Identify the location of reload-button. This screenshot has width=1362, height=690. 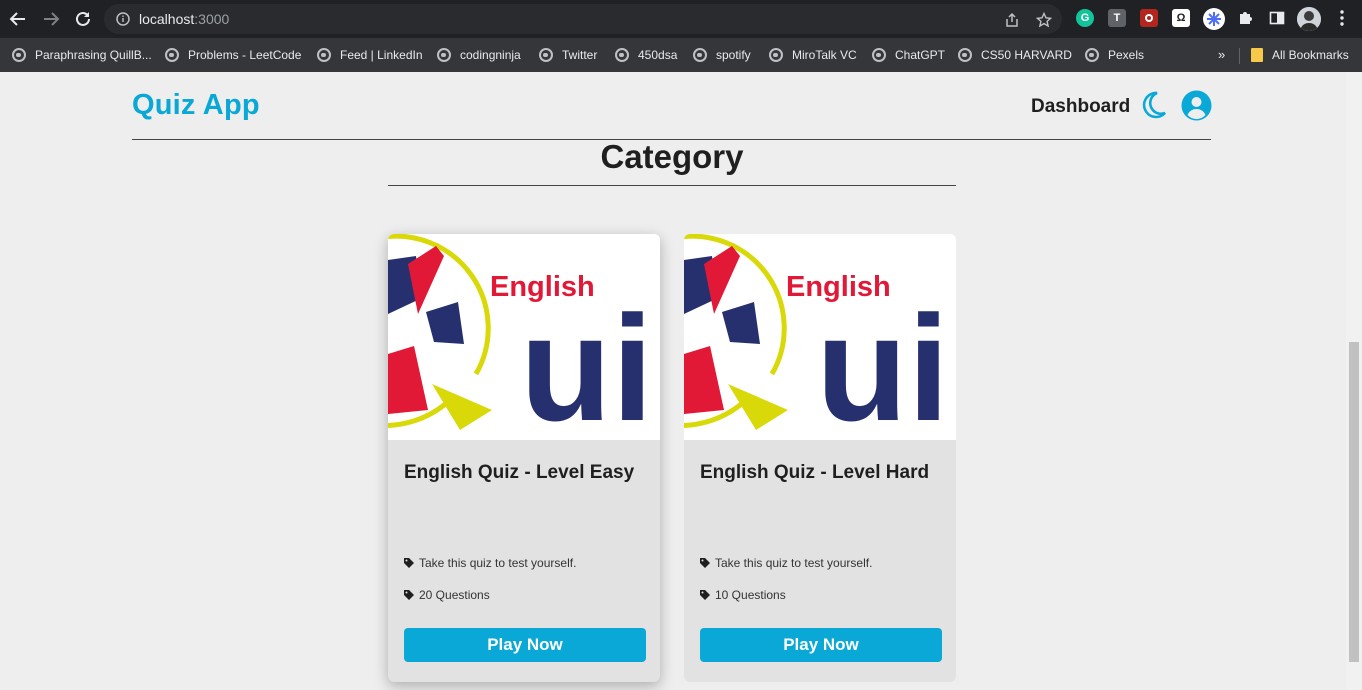
(83, 19).